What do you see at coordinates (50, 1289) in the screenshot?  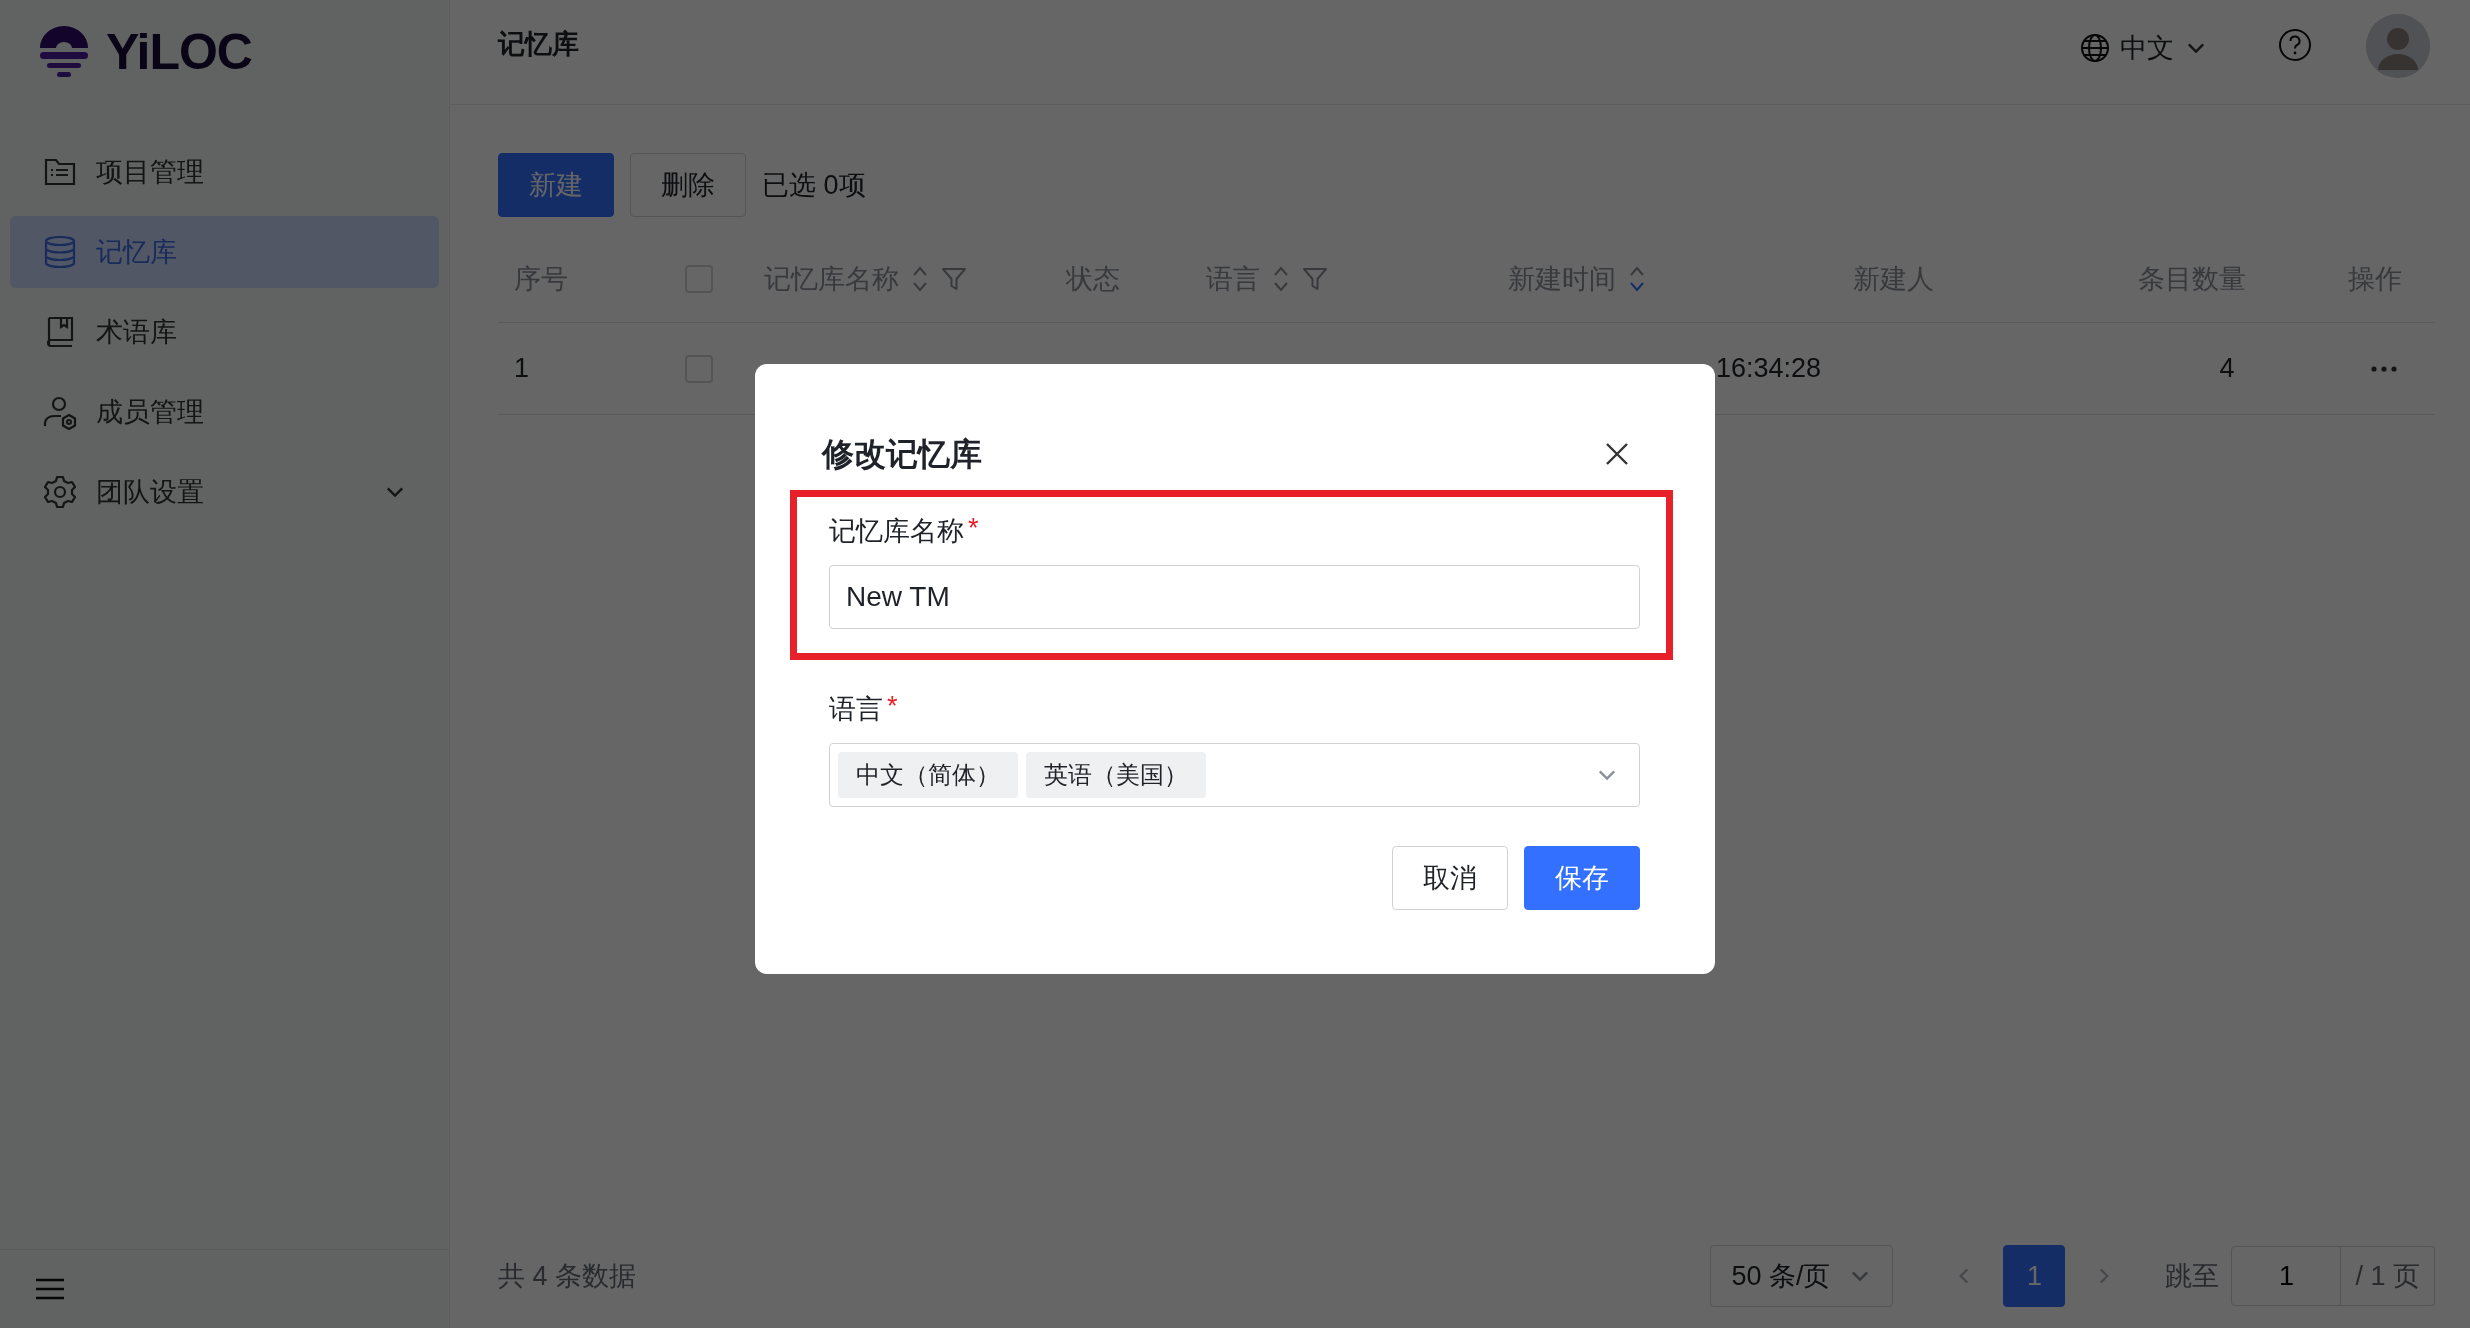 I see `menu-icon` at bounding box center [50, 1289].